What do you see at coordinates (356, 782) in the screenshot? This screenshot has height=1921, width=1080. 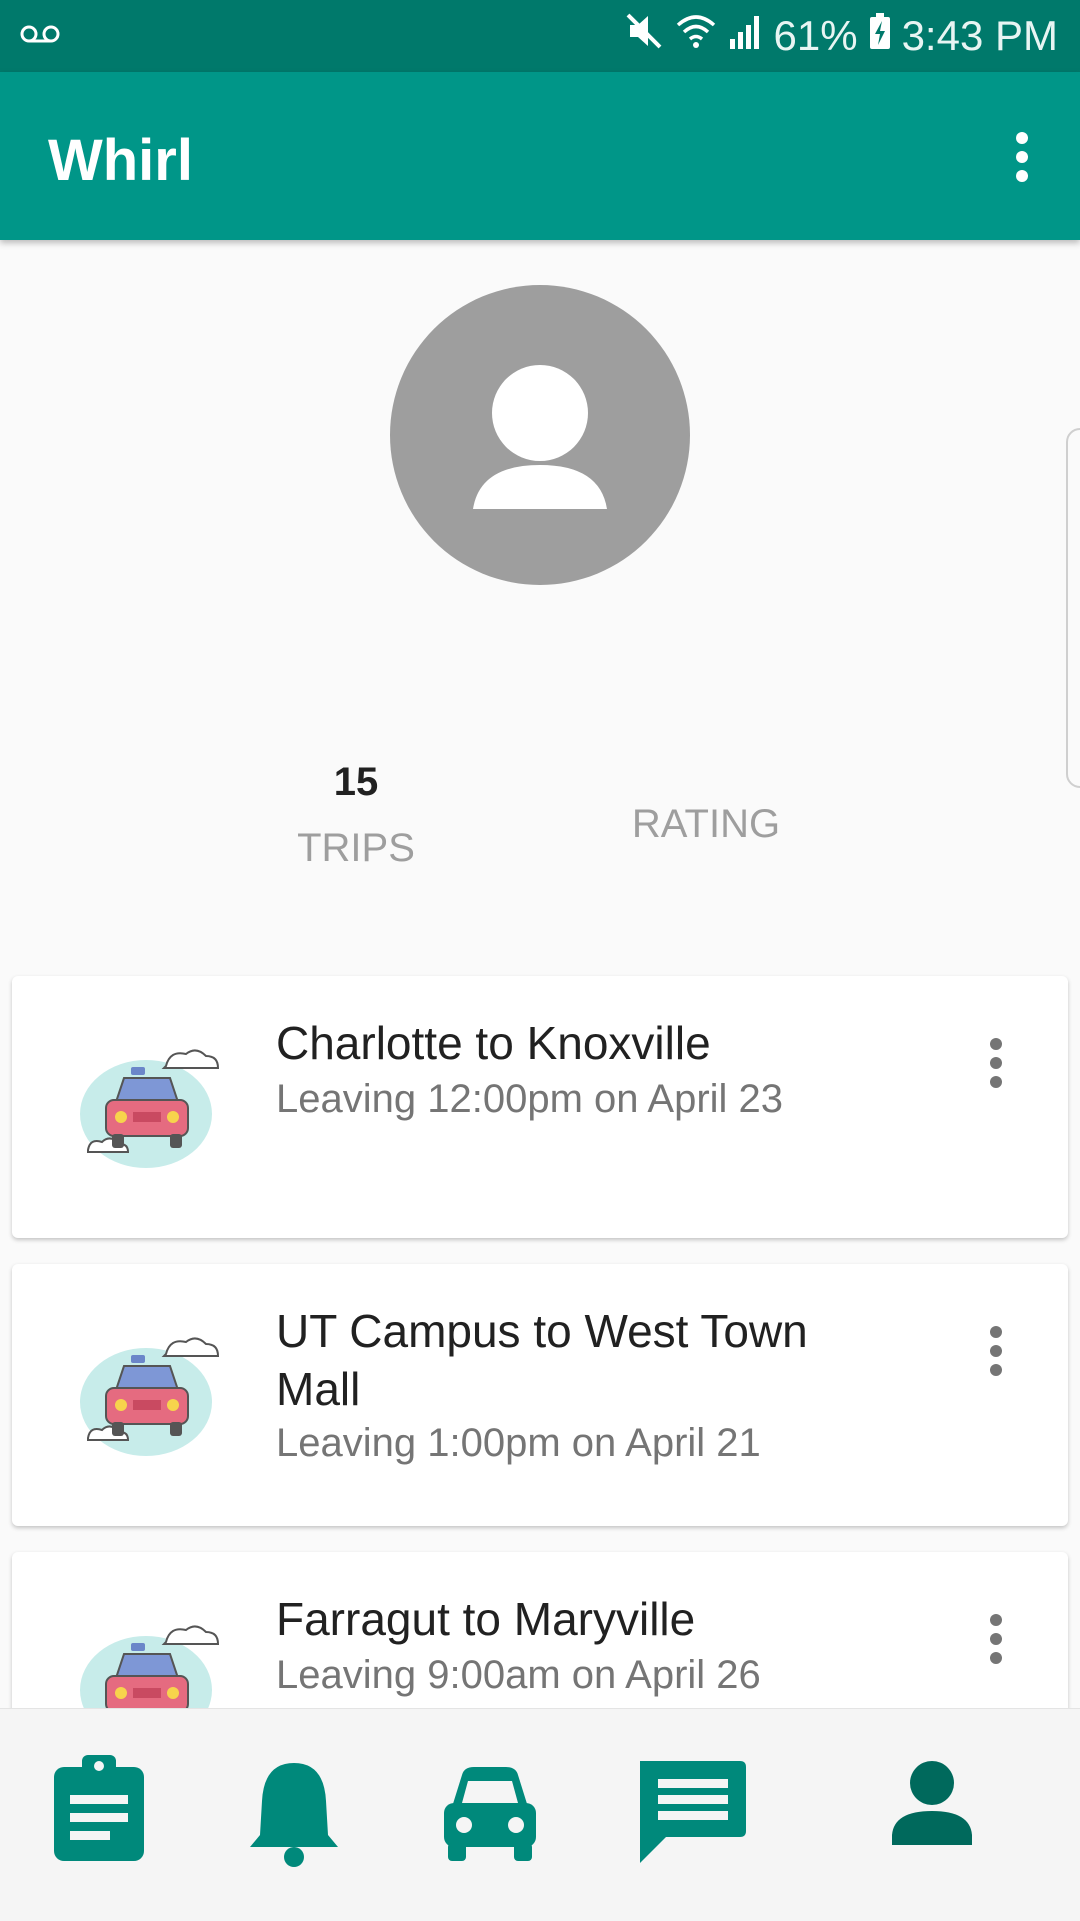 I see `trips-count: 15` at bounding box center [356, 782].